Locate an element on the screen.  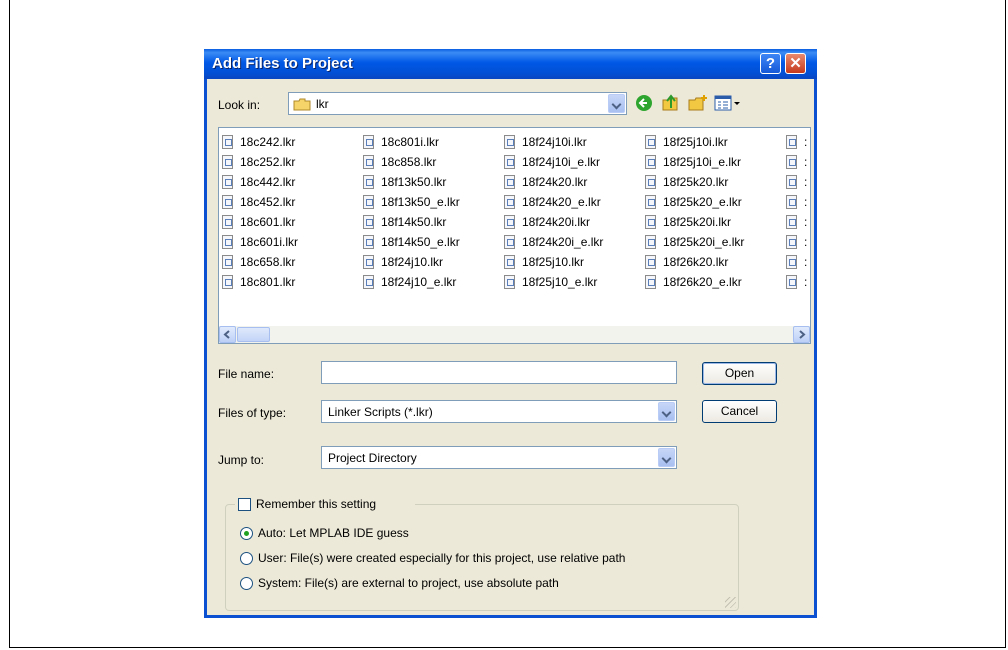
user-radio is located at coordinates (246, 558).